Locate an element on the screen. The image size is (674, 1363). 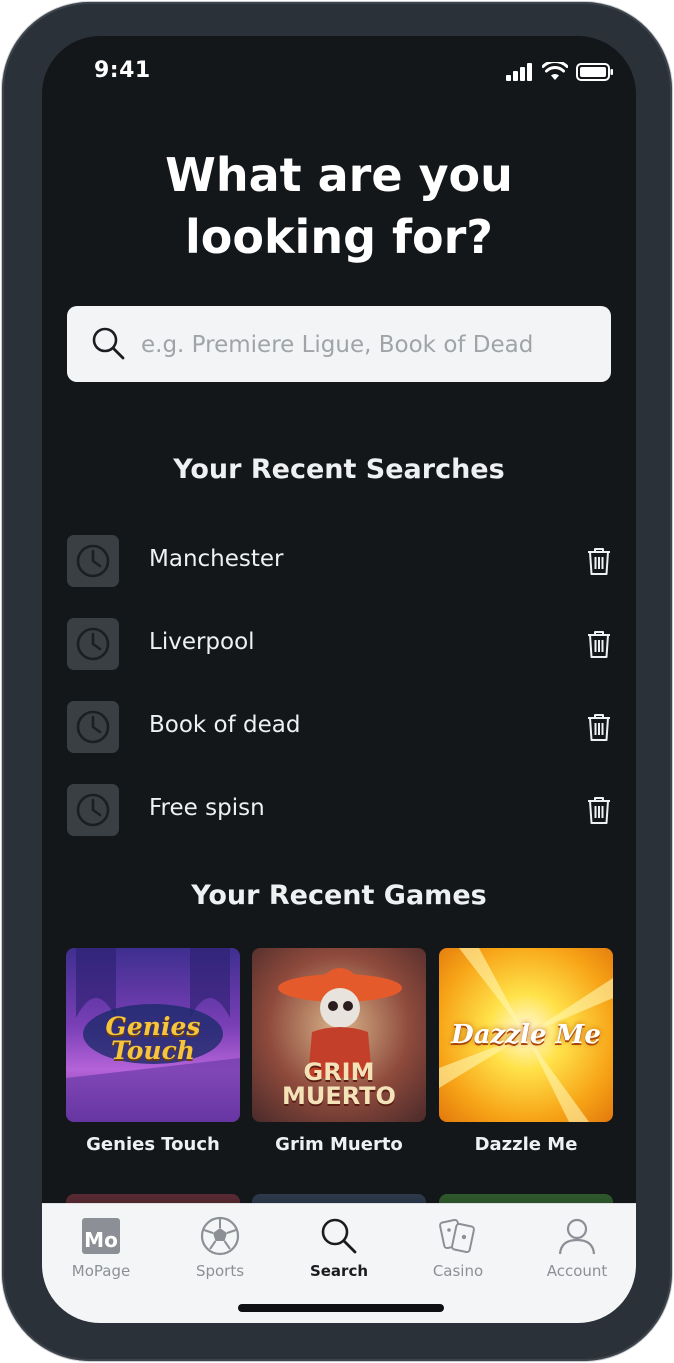
recent-search-item: Free spisn is located at coordinates (340, 810).